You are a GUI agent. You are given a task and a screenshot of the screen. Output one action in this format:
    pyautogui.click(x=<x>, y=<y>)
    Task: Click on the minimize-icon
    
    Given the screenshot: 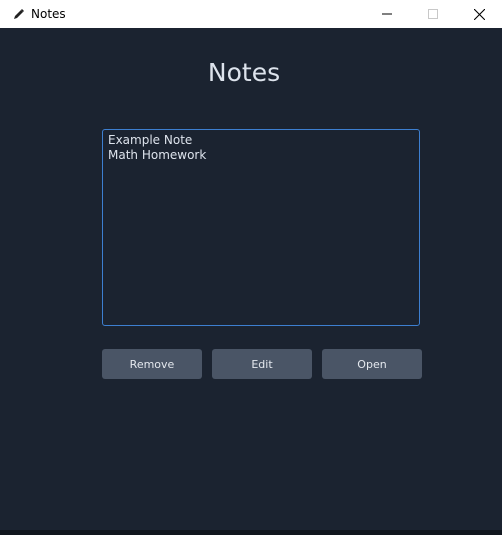 What is the action you would take?
    pyautogui.click(x=387, y=14)
    